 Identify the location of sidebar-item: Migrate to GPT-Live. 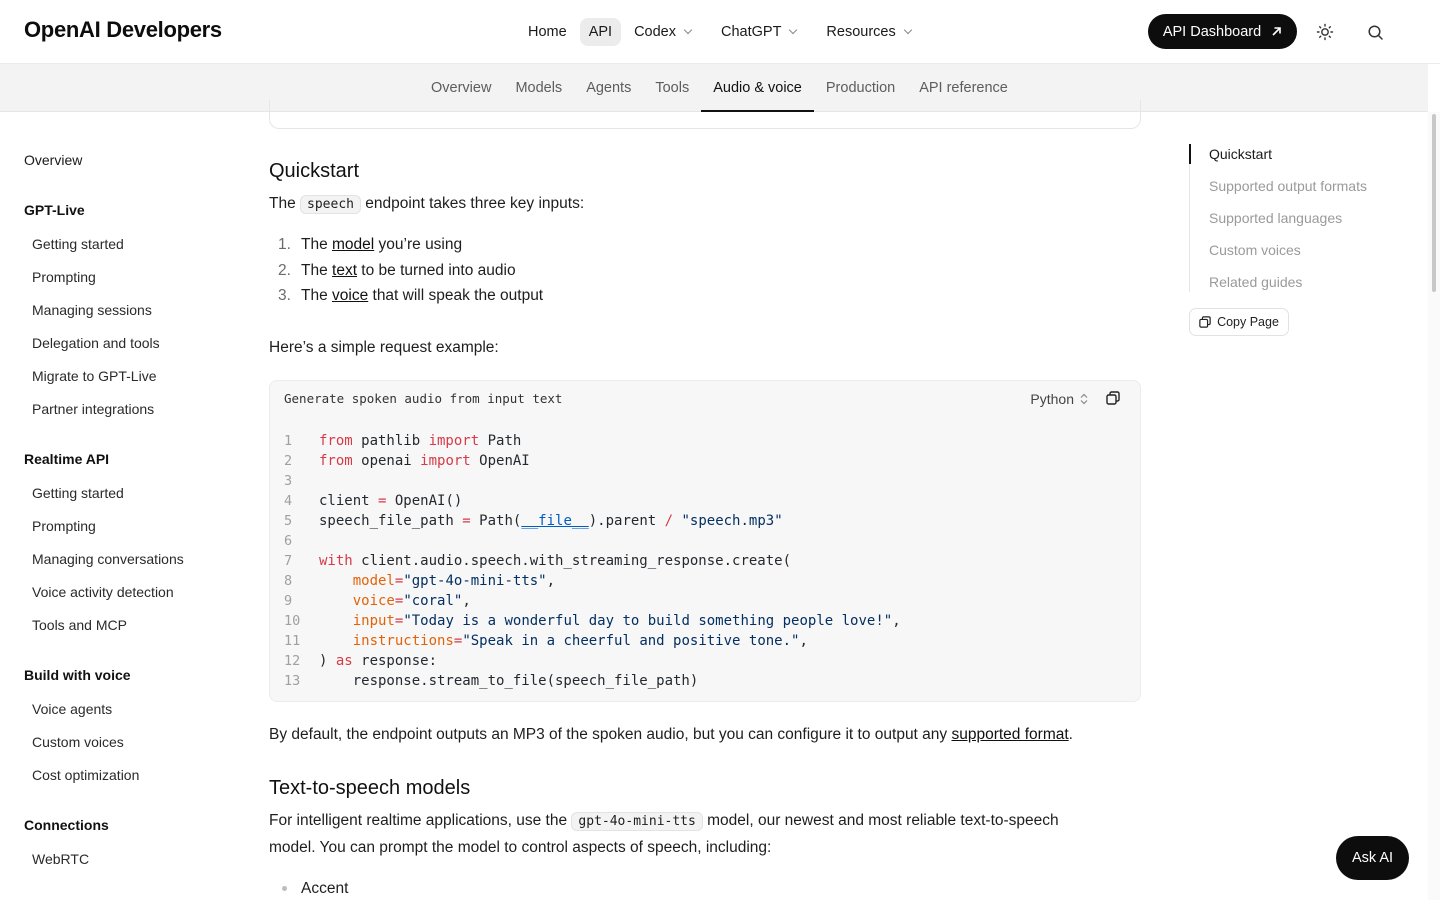
(94, 376).